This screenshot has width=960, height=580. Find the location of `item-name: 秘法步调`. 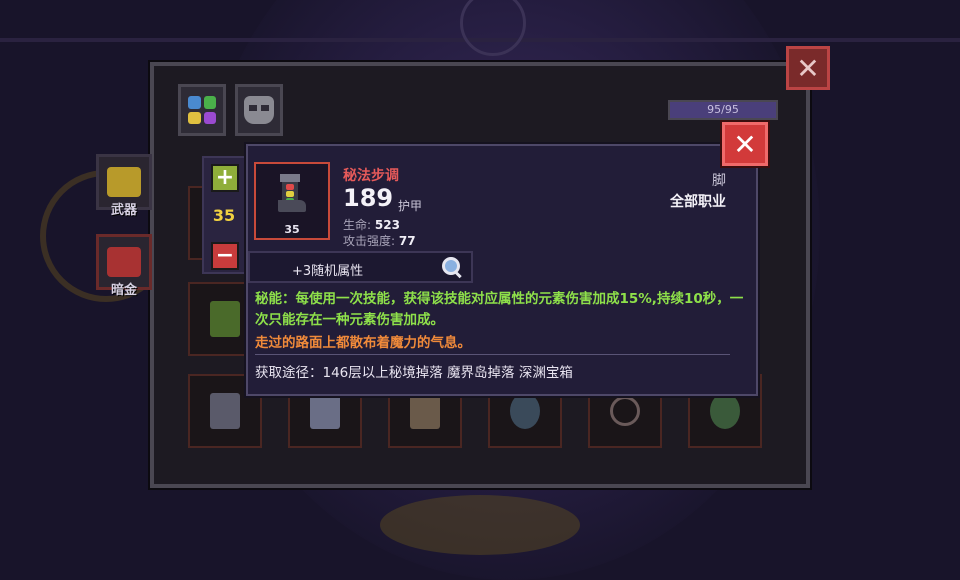

item-name: 秘法步调 is located at coordinates (371, 176).